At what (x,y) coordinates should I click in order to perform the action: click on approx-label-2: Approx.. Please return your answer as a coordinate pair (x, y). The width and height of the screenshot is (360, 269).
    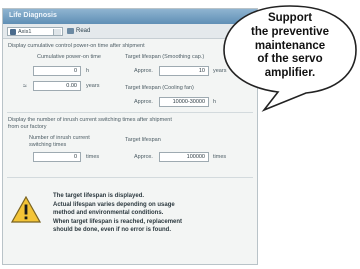
    Looking at the image, I should click on (143, 102).